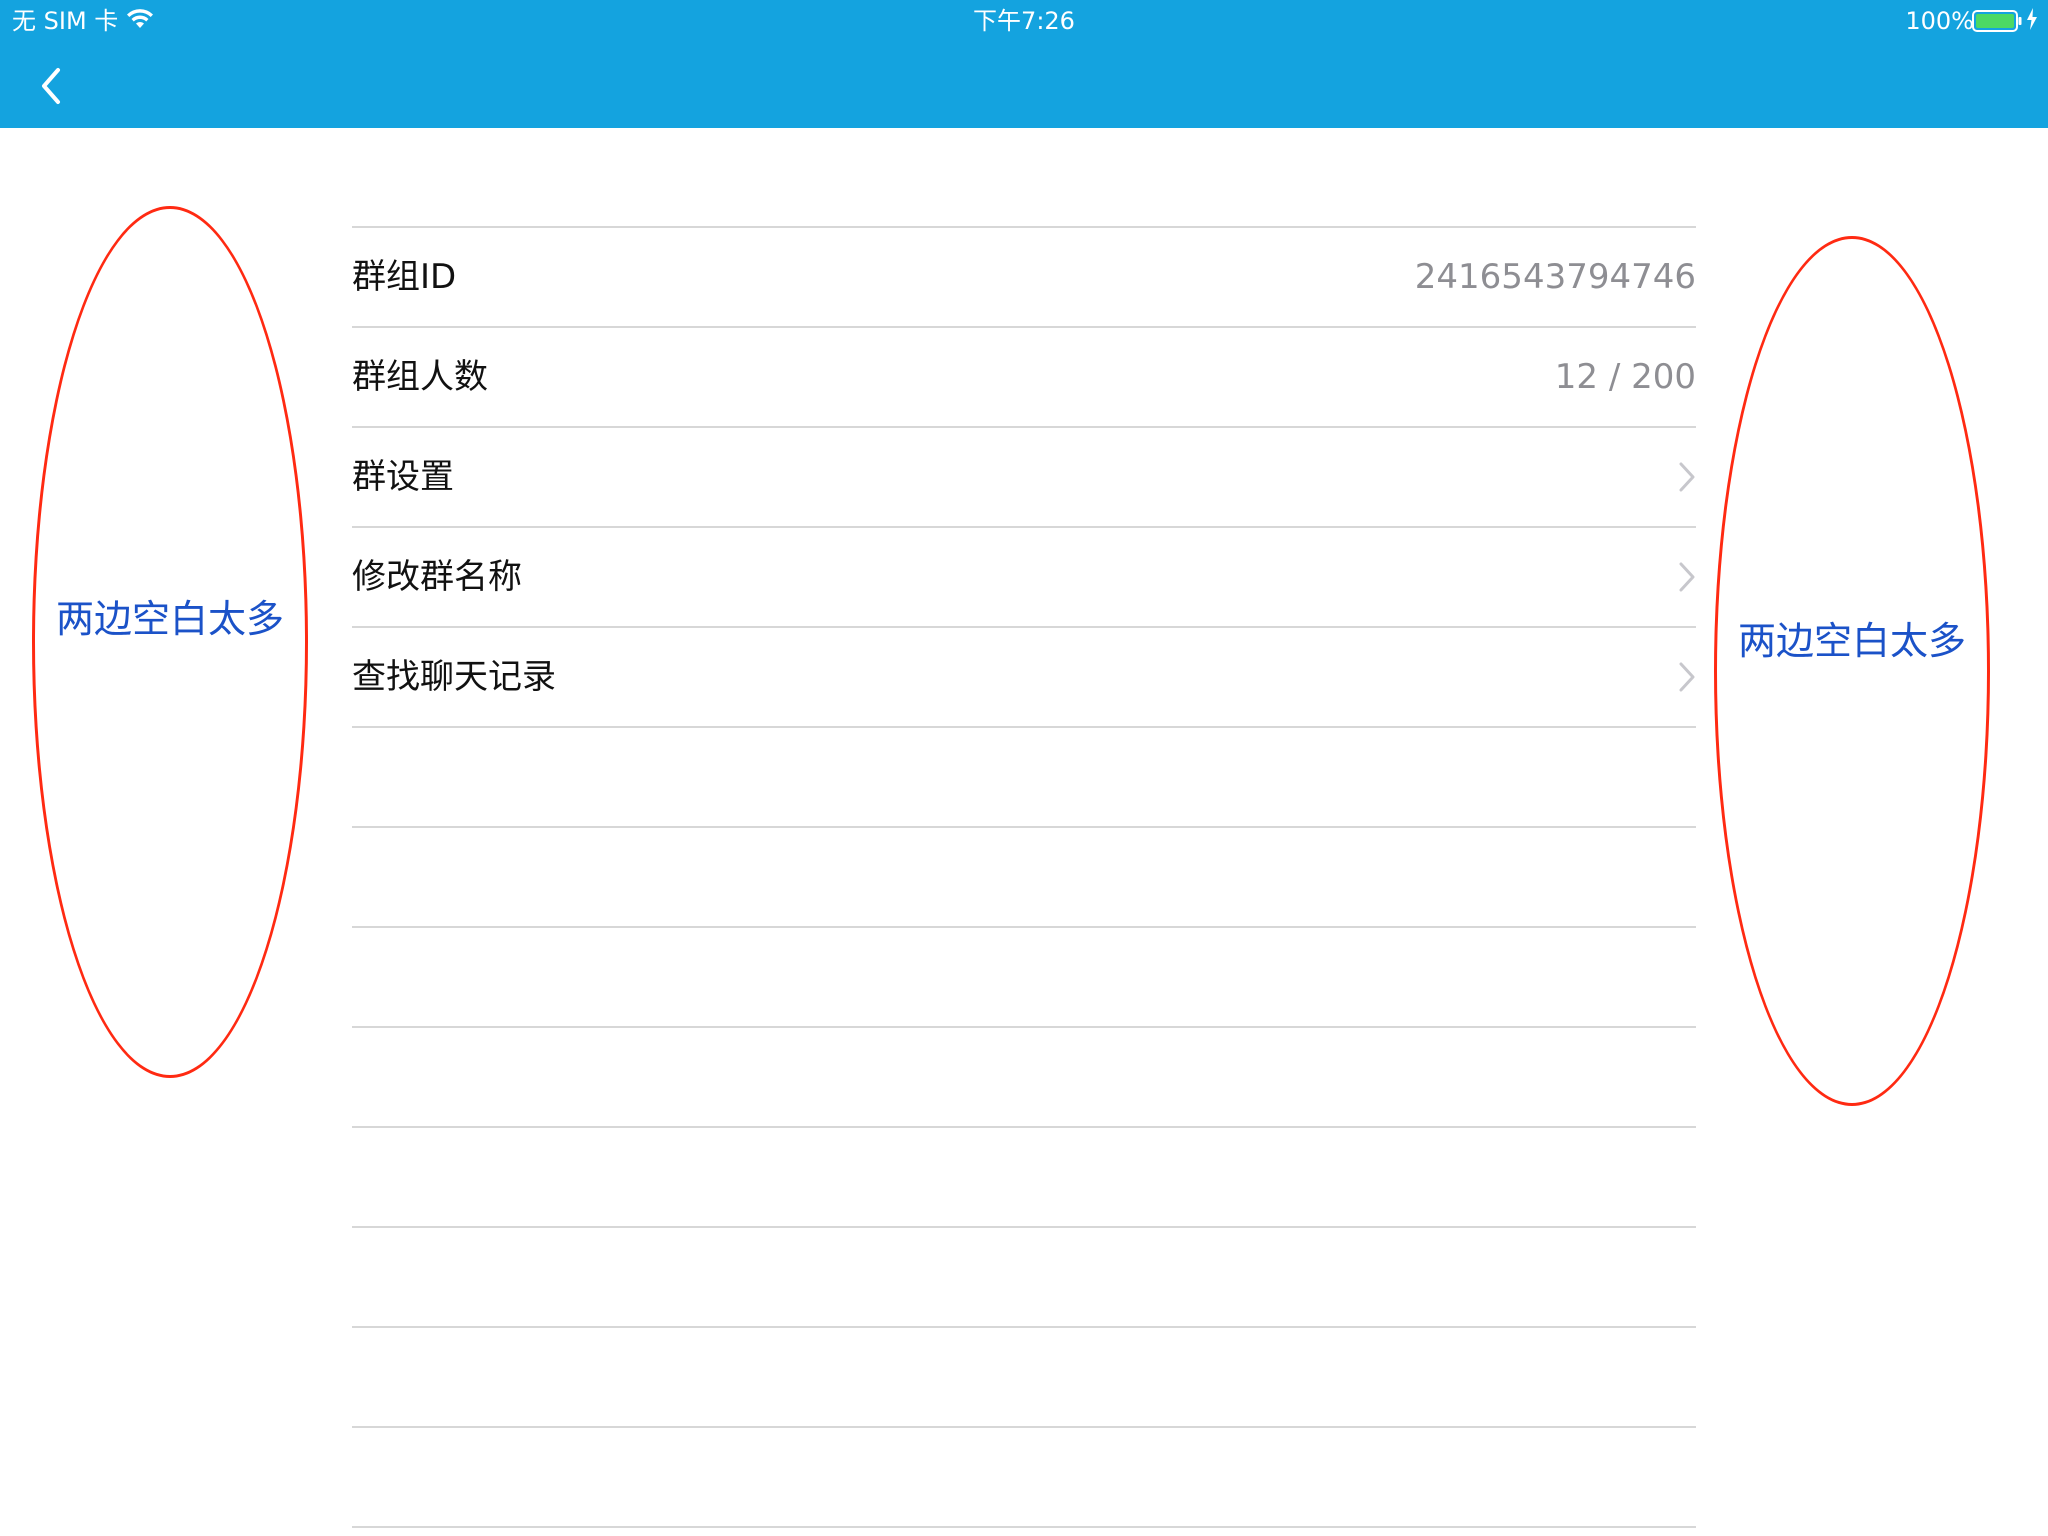  I want to click on back-button, so click(52, 86).